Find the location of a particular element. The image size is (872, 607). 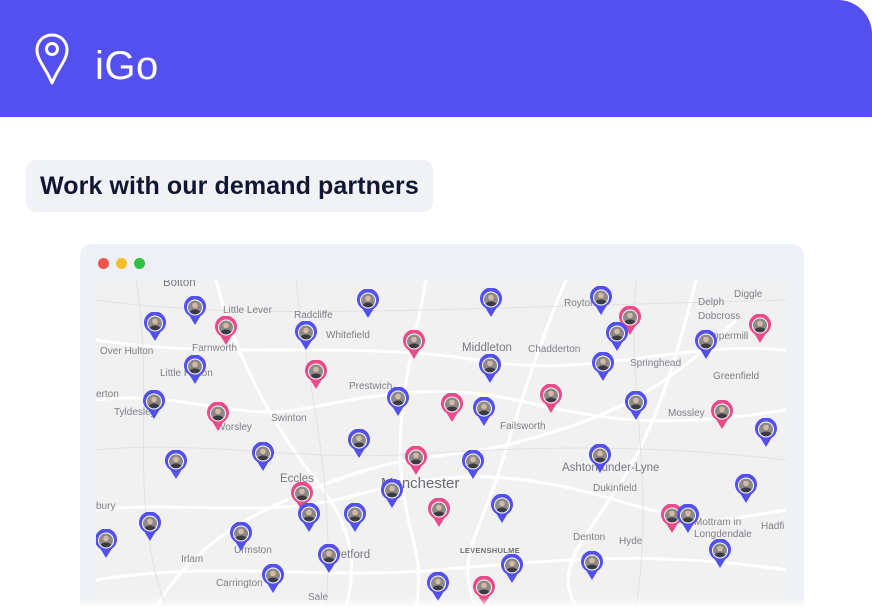

map-place-label: Failsworth is located at coordinates (523, 426).